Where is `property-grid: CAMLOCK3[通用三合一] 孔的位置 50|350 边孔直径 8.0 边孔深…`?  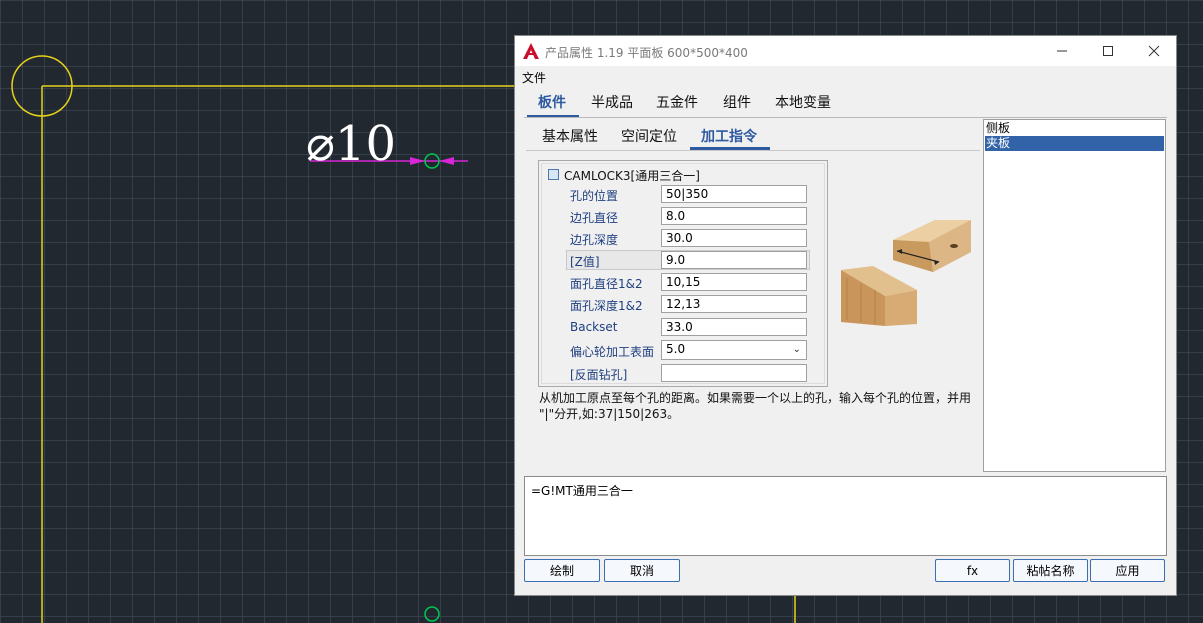 property-grid: CAMLOCK3[通用三合一] 孔的位置 50|350 边孔直径 8.0 边孔深… is located at coordinates (683, 273).